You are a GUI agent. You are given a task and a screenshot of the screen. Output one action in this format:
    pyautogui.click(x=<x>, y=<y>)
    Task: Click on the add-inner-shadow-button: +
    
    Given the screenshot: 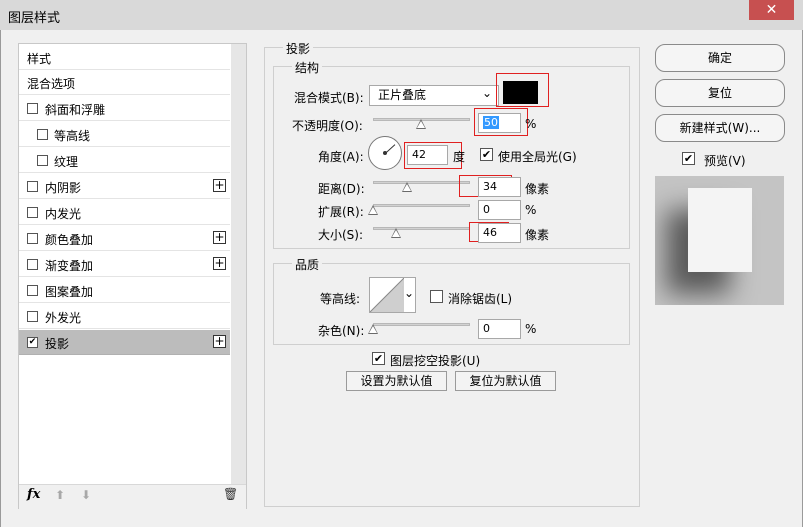 What is the action you would take?
    pyautogui.click(x=219, y=185)
    